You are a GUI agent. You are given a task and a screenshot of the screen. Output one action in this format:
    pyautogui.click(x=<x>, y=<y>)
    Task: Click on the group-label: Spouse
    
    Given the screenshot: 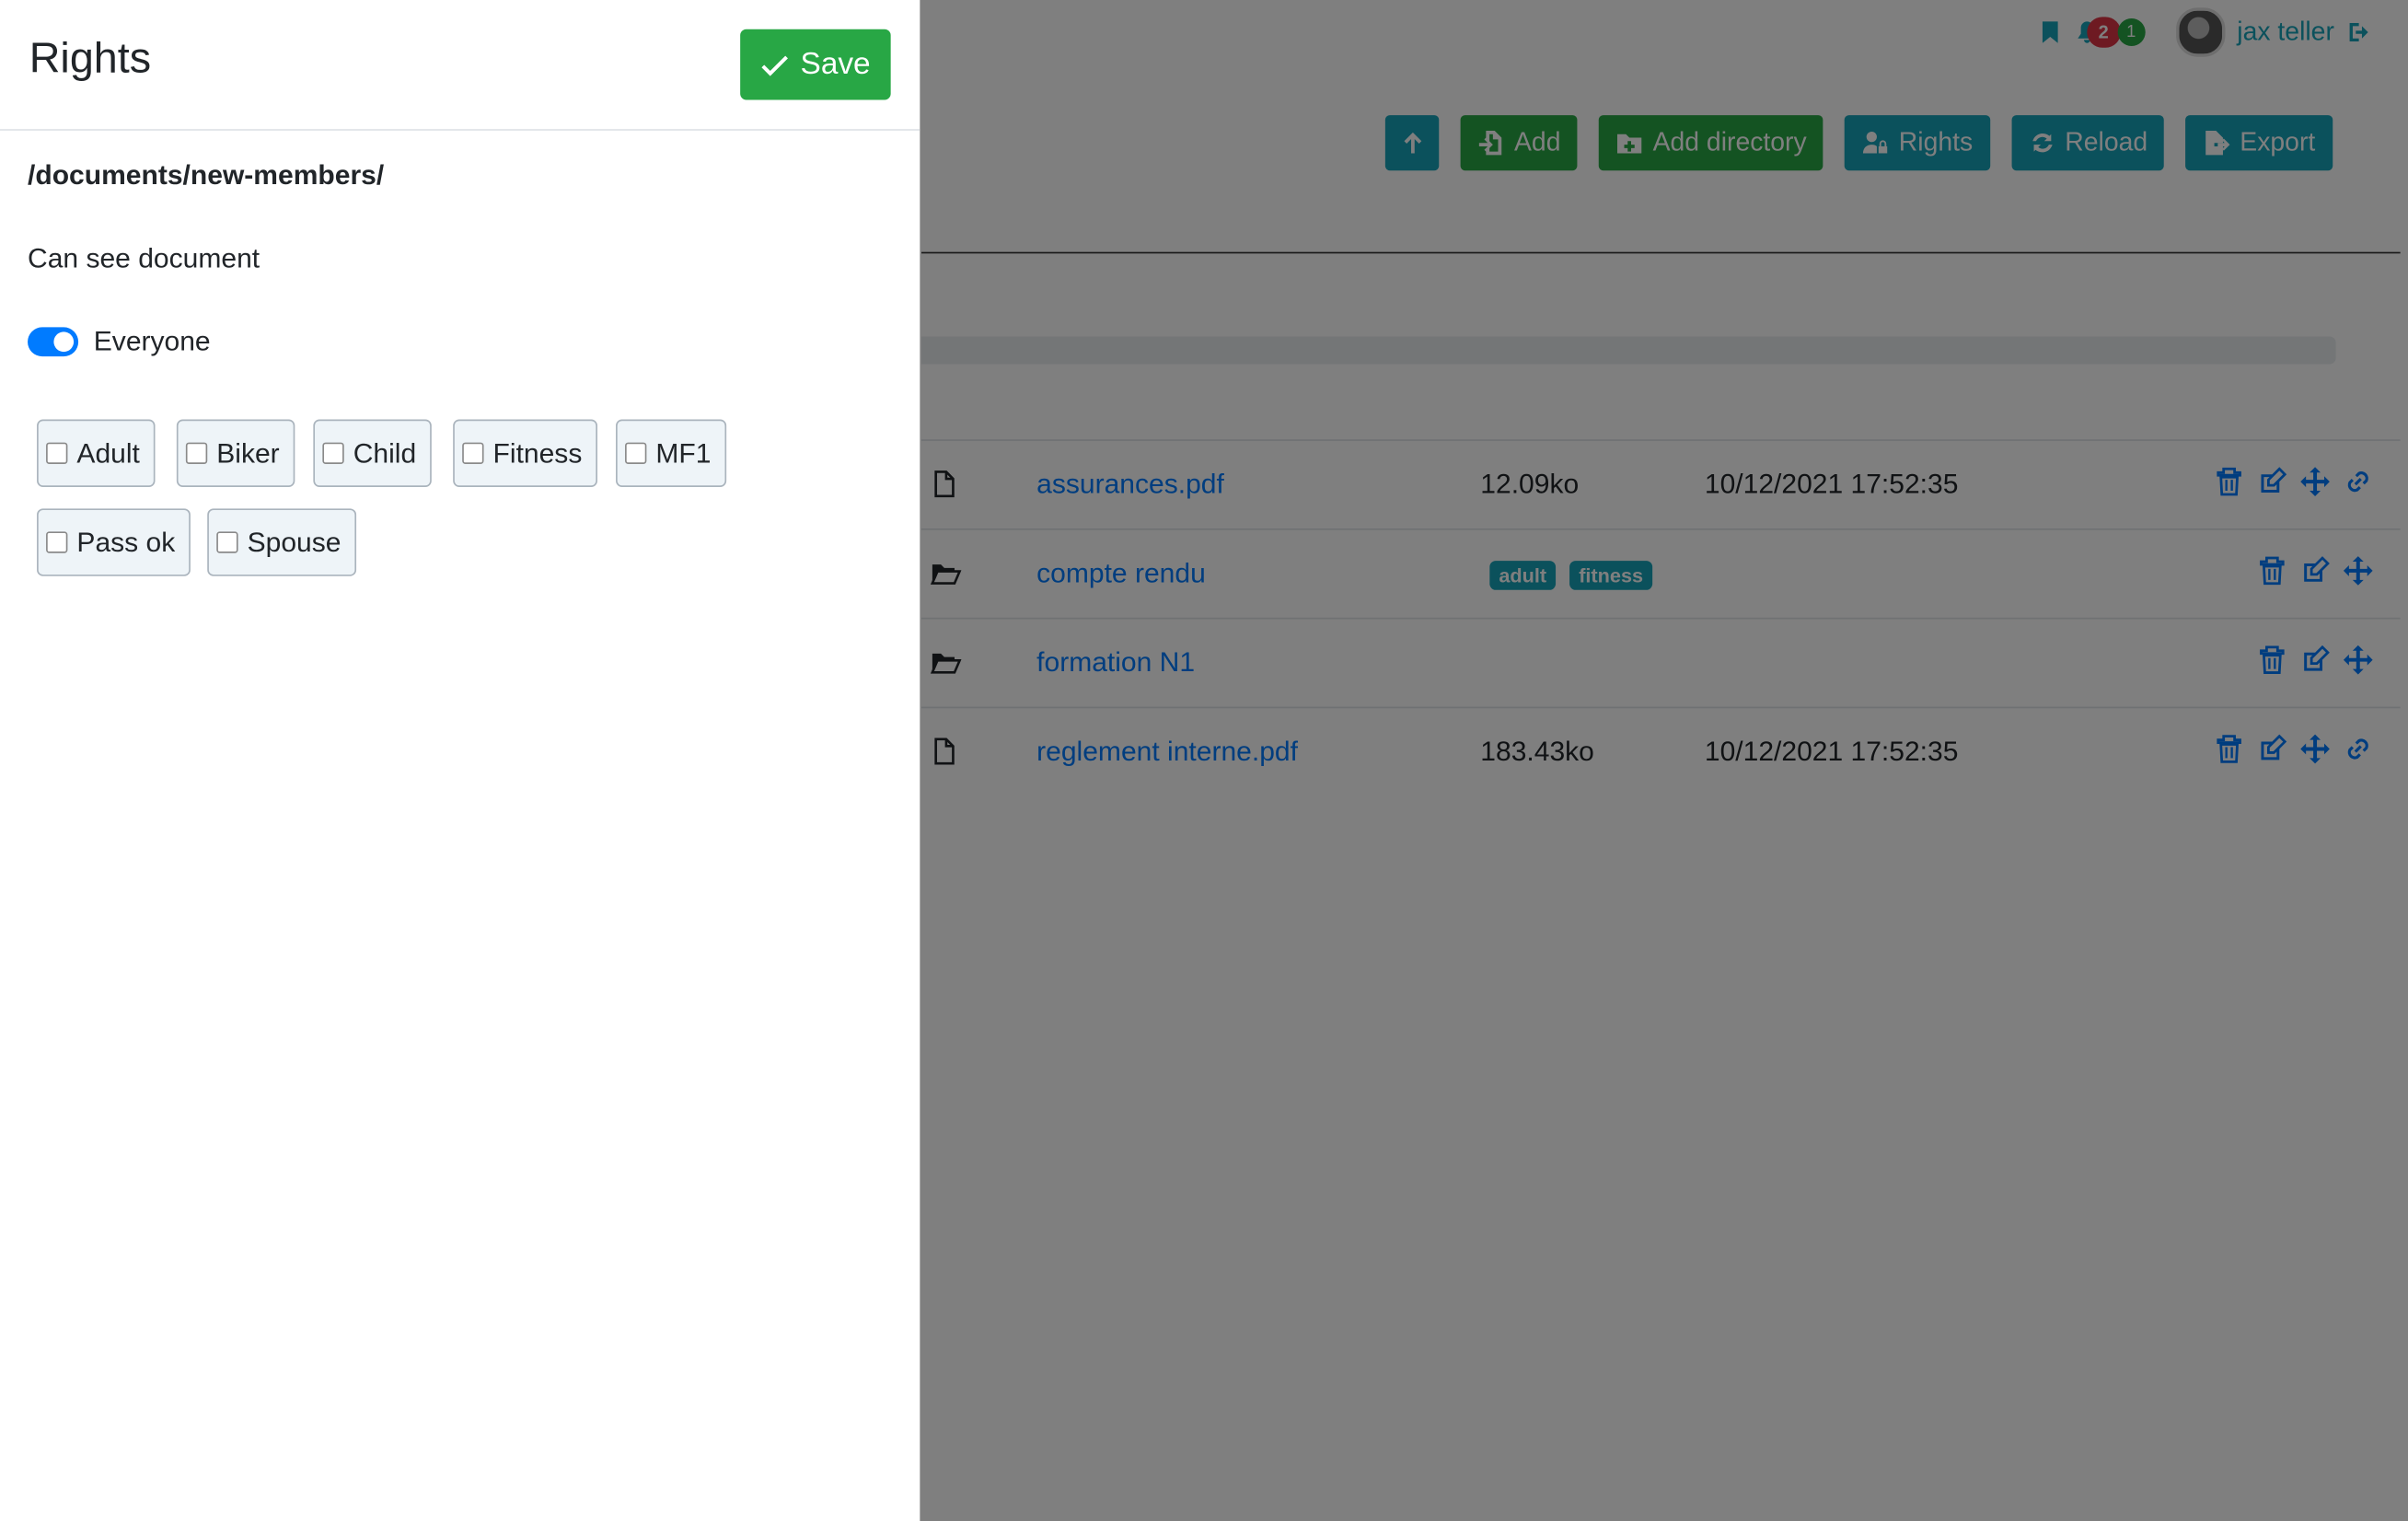 What is the action you would take?
    pyautogui.click(x=294, y=542)
    